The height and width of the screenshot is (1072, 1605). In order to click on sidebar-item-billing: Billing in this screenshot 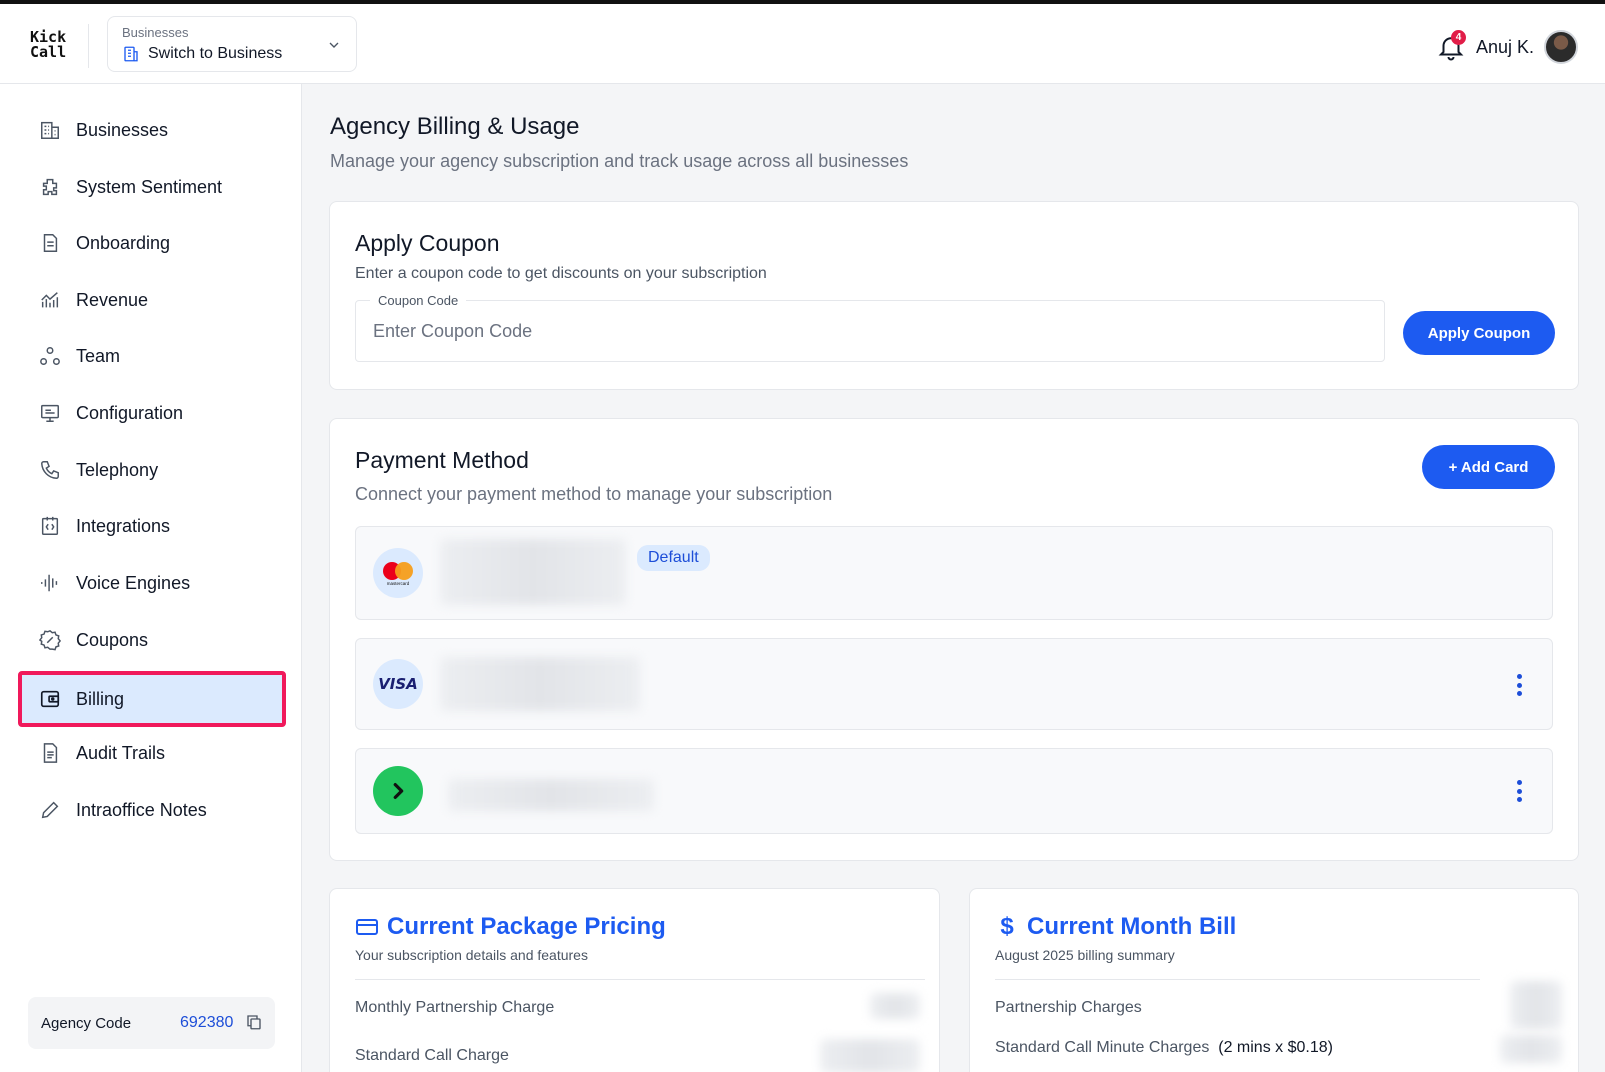, I will do `click(152, 699)`.